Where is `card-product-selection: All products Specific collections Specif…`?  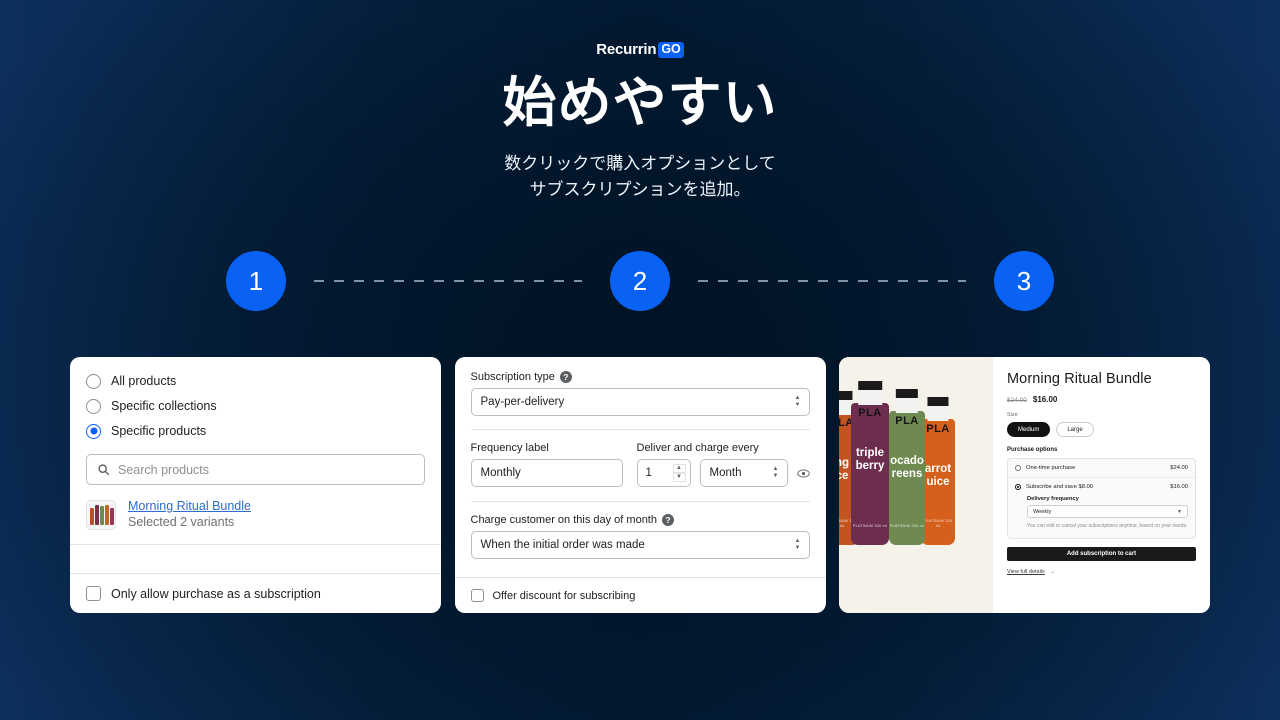 card-product-selection: All products Specific collections Specif… is located at coordinates (255, 485).